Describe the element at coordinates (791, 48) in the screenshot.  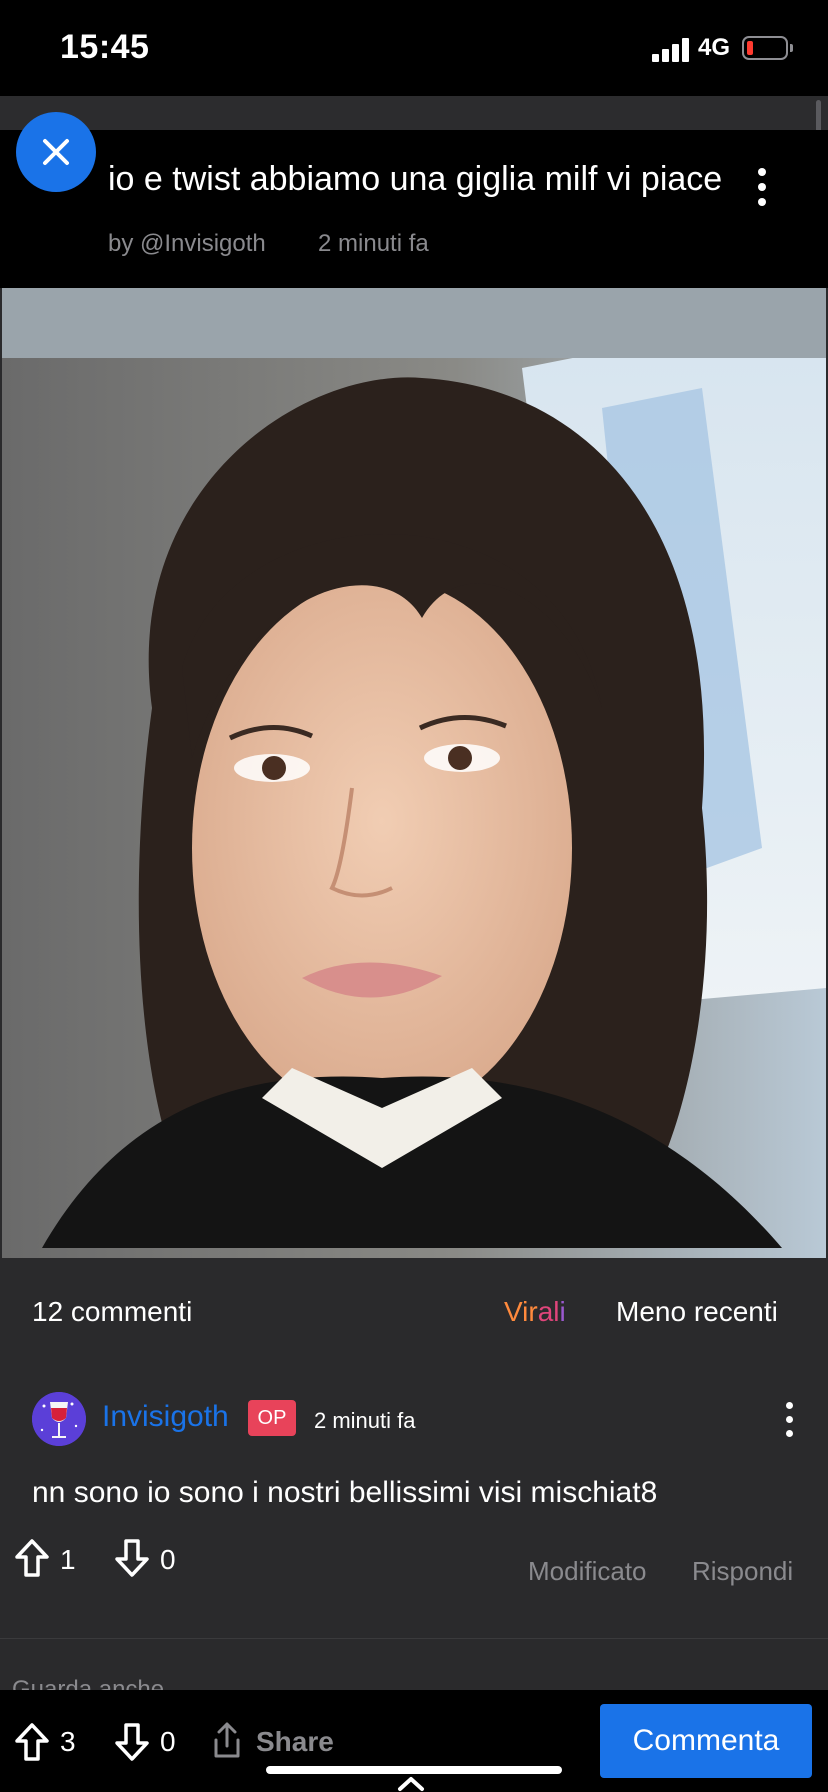
I see `battery-tip` at that location.